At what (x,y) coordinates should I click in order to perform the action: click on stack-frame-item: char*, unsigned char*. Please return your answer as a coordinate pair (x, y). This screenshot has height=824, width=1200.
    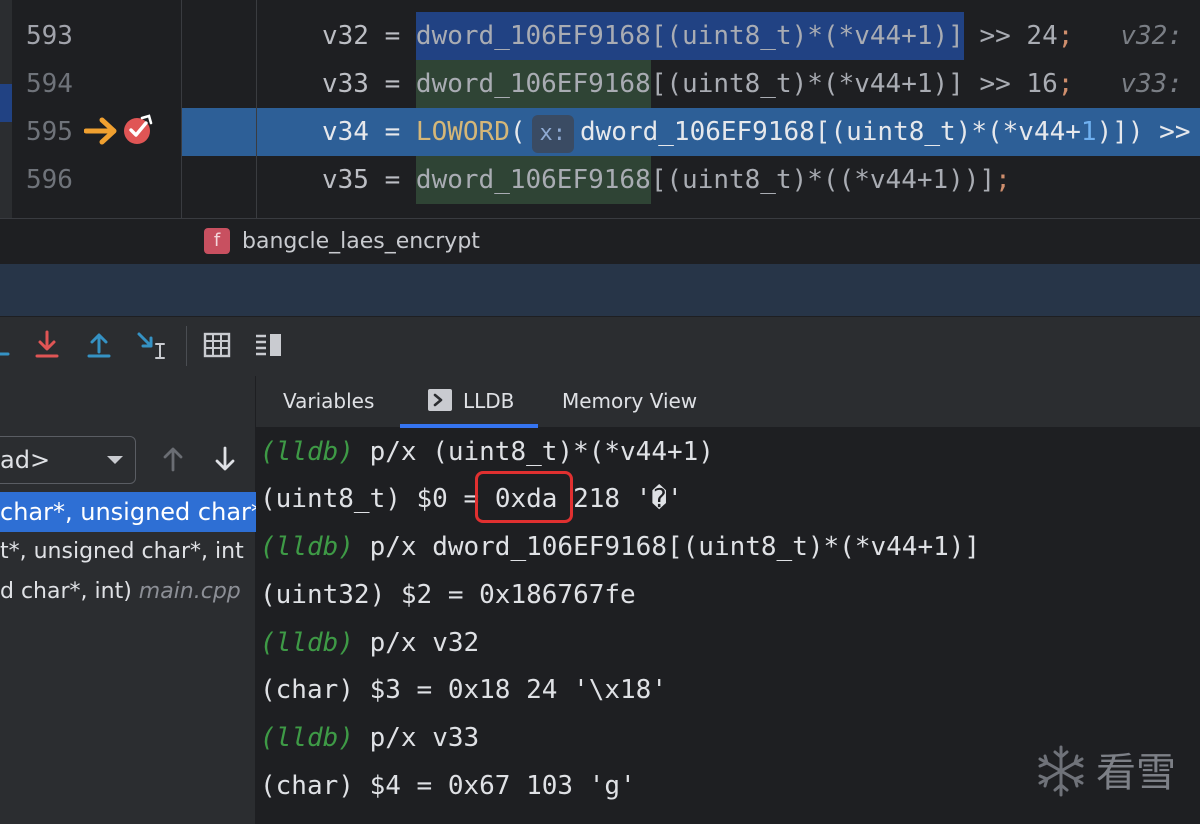
    Looking at the image, I should click on (128, 512).